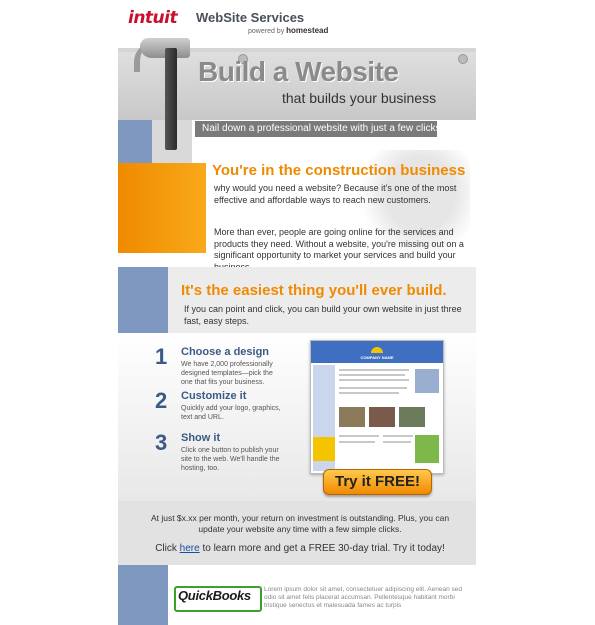 Image resolution: width=595 pixels, height=625 pixels. Describe the element at coordinates (162, 208) in the screenshot. I see `orange-block` at that location.